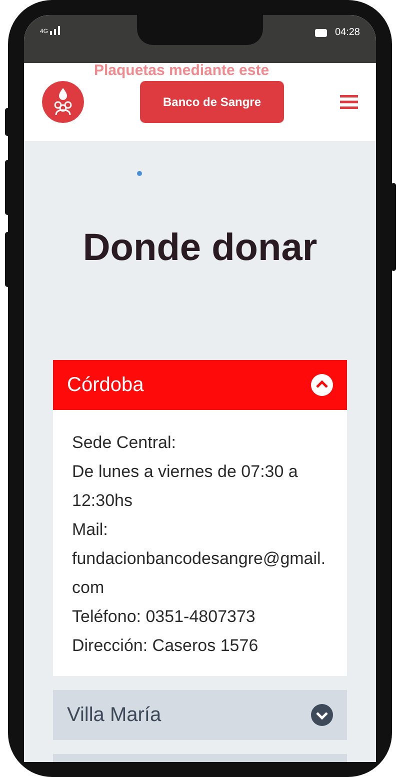 The height and width of the screenshot is (777, 400). What do you see at coordinates (212, 102) in the screenshot?
I see `bank-button: Banco de Sangre` at bounding box center [212, 102].